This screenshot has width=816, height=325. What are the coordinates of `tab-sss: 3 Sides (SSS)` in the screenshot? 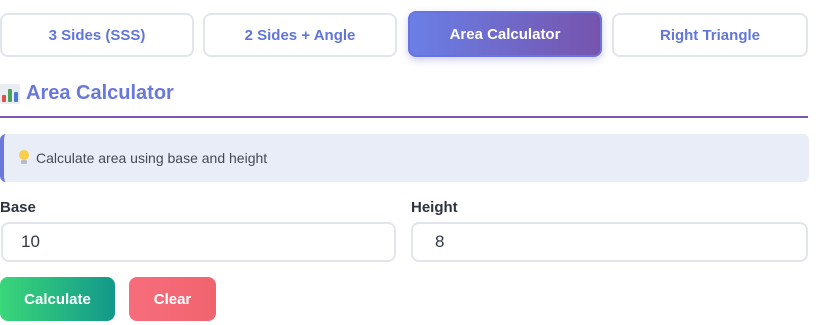 It's located at (97, 35).